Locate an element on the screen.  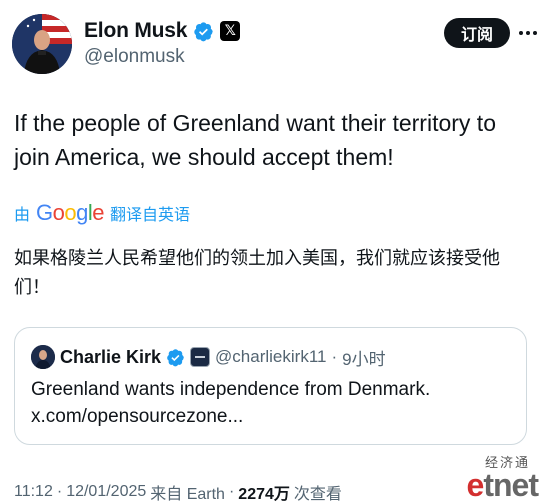
translated-text: 如果格陵兰人民希望他们的领土加入美国，我们就应该接受他们！ is located at coordinates (257, 273).